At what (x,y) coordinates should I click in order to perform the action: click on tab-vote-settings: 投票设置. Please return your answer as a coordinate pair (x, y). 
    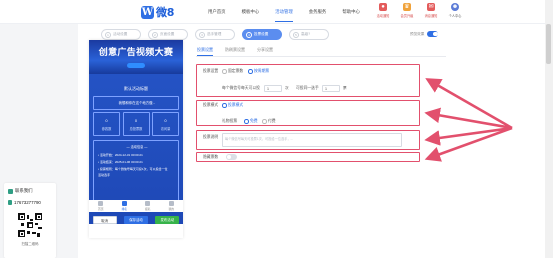
    Looking at the image, I should click on (205, 51).